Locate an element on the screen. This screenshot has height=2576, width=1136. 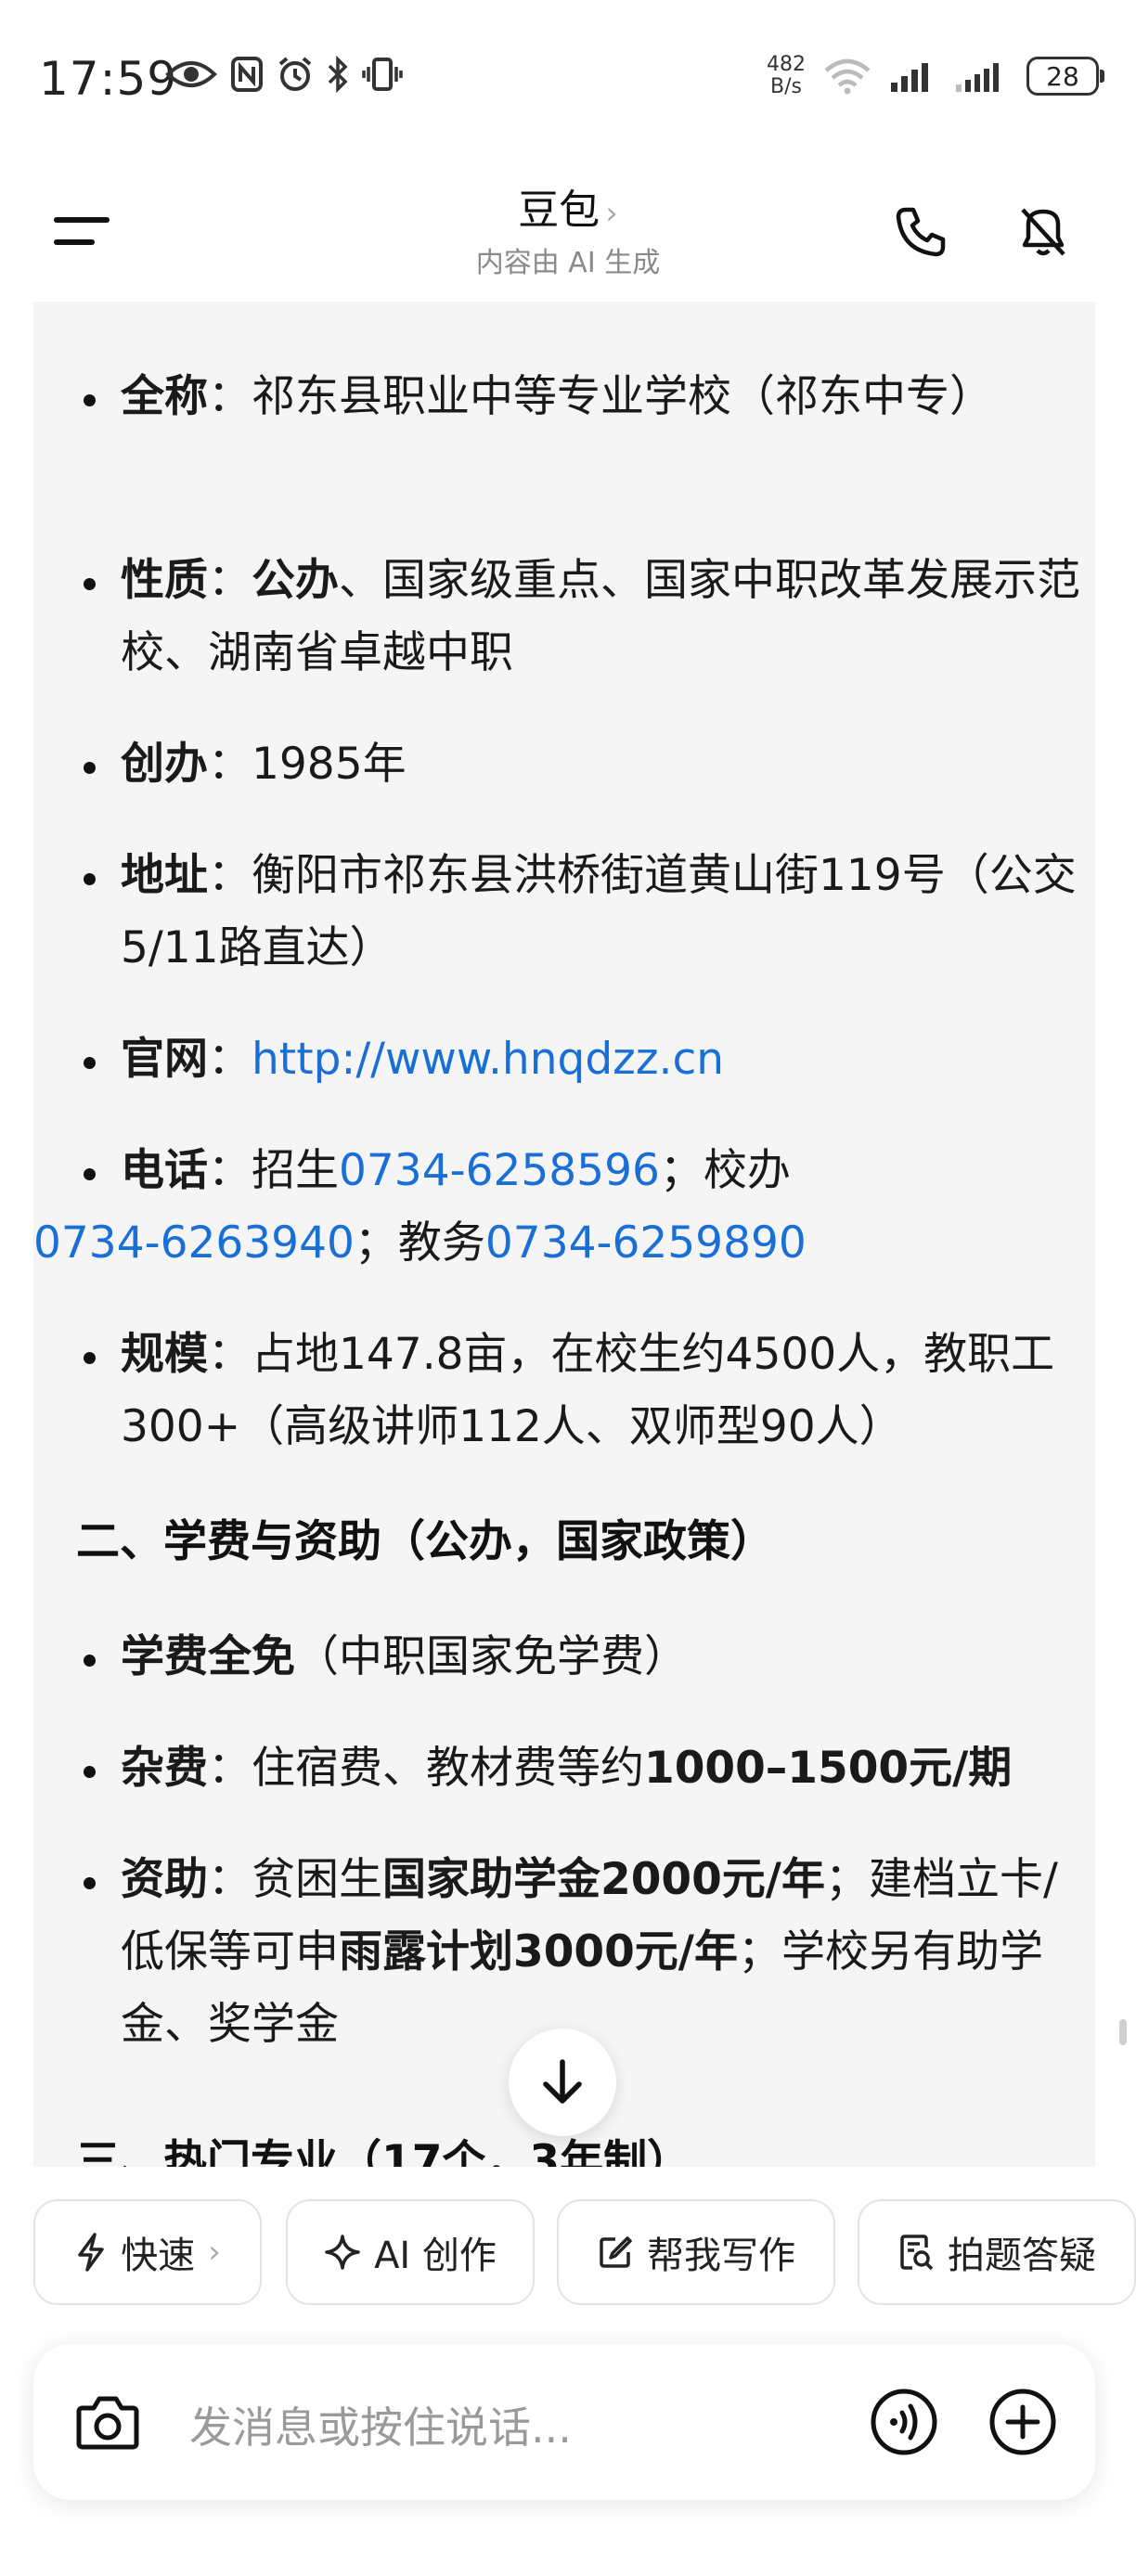
wifi-icon is located at coordinates (847, 76).